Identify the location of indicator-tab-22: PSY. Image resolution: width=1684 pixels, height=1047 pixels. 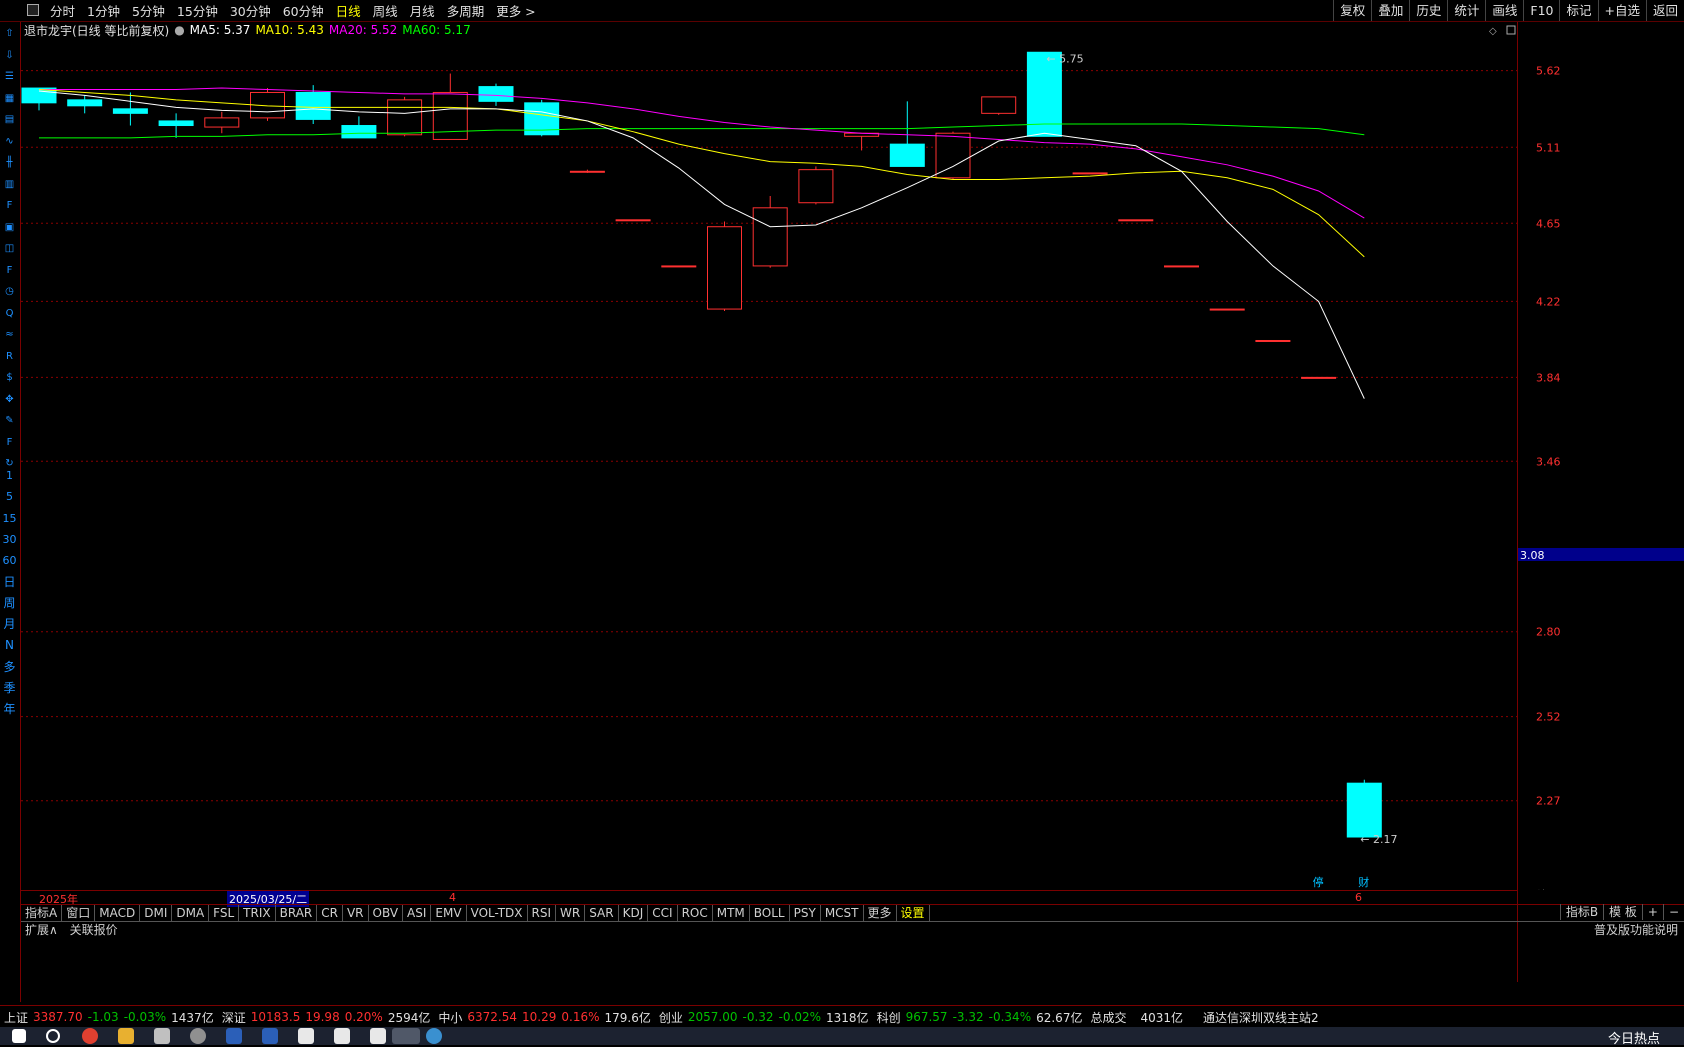
(805, 913).